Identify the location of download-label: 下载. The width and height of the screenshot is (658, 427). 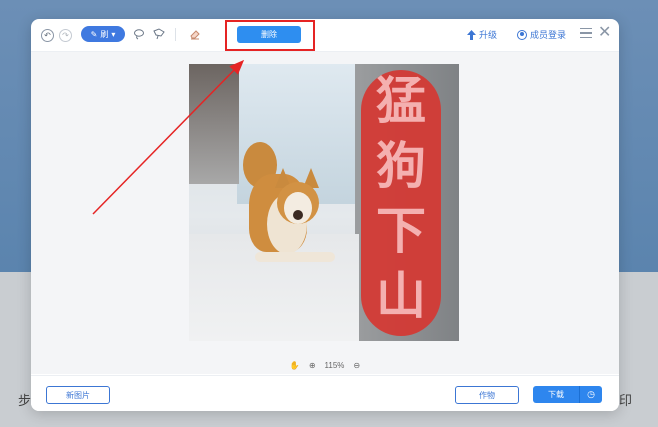
(556, 394).